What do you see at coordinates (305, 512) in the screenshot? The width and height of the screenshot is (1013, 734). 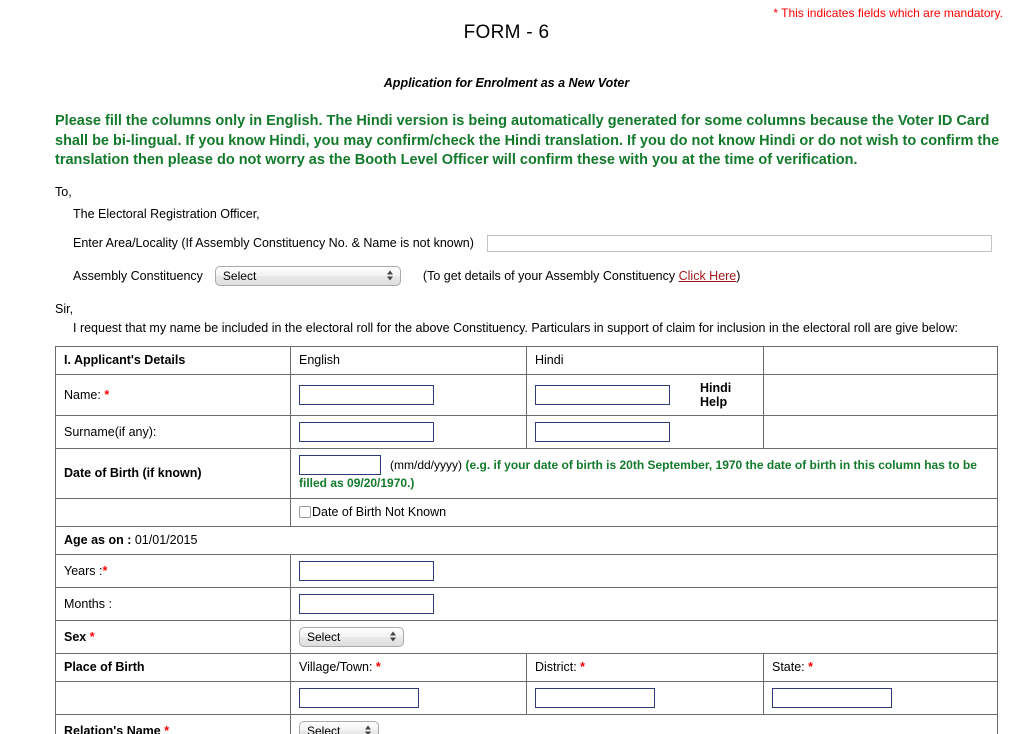 I see `dob-not-known-checkbox` at bounding box center [305, 512].